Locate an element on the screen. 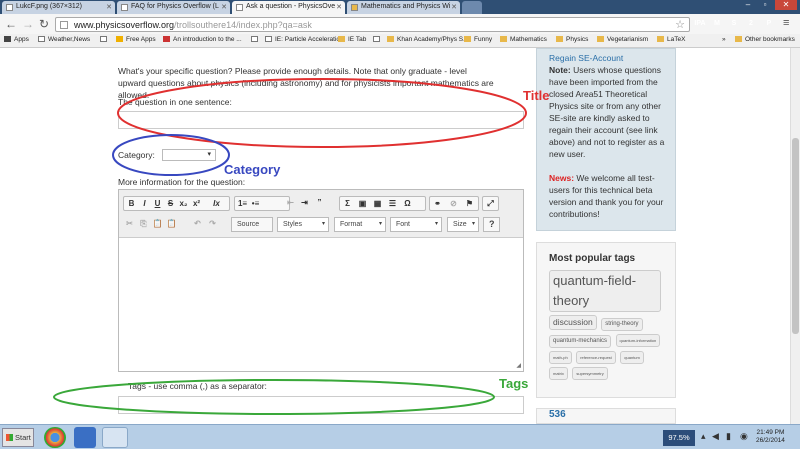  apps-launcher-icon is located at coordinates (85, 437).